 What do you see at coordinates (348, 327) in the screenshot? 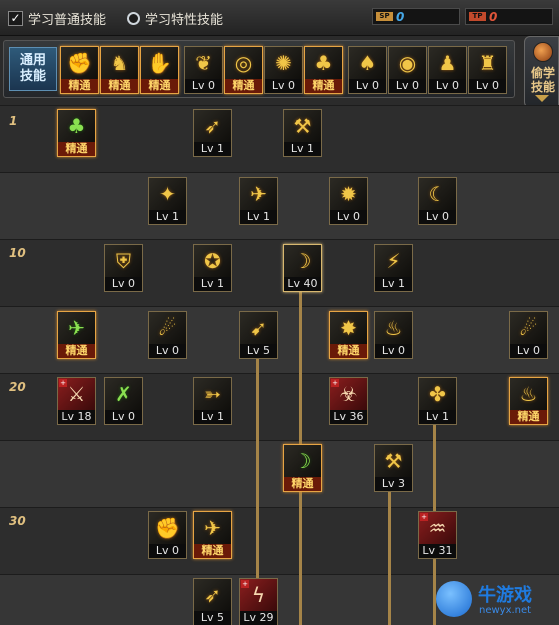
I see `skill-icon: ✸` at bounding box center [348, 327].